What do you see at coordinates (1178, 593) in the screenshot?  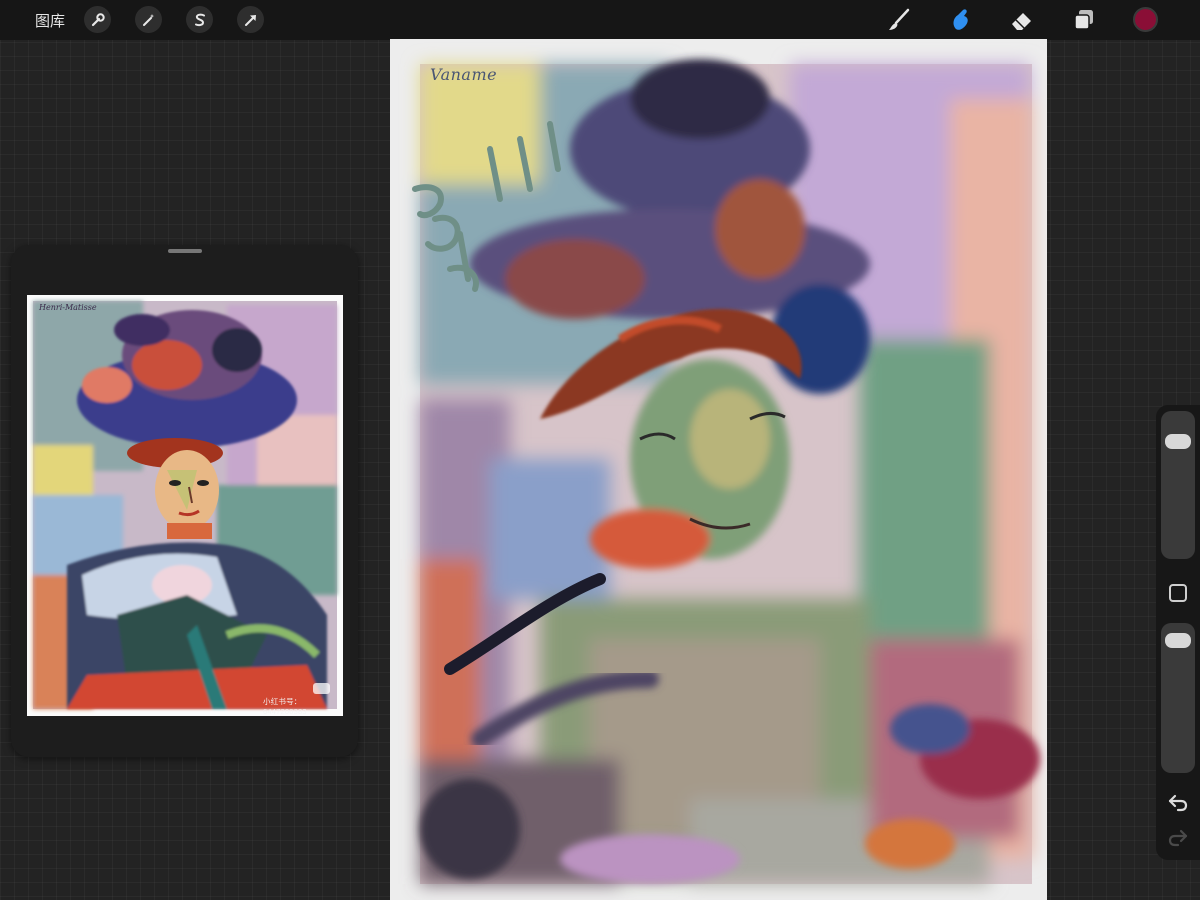 I see `square-modify-icon` at bounding box center [1178, 593].